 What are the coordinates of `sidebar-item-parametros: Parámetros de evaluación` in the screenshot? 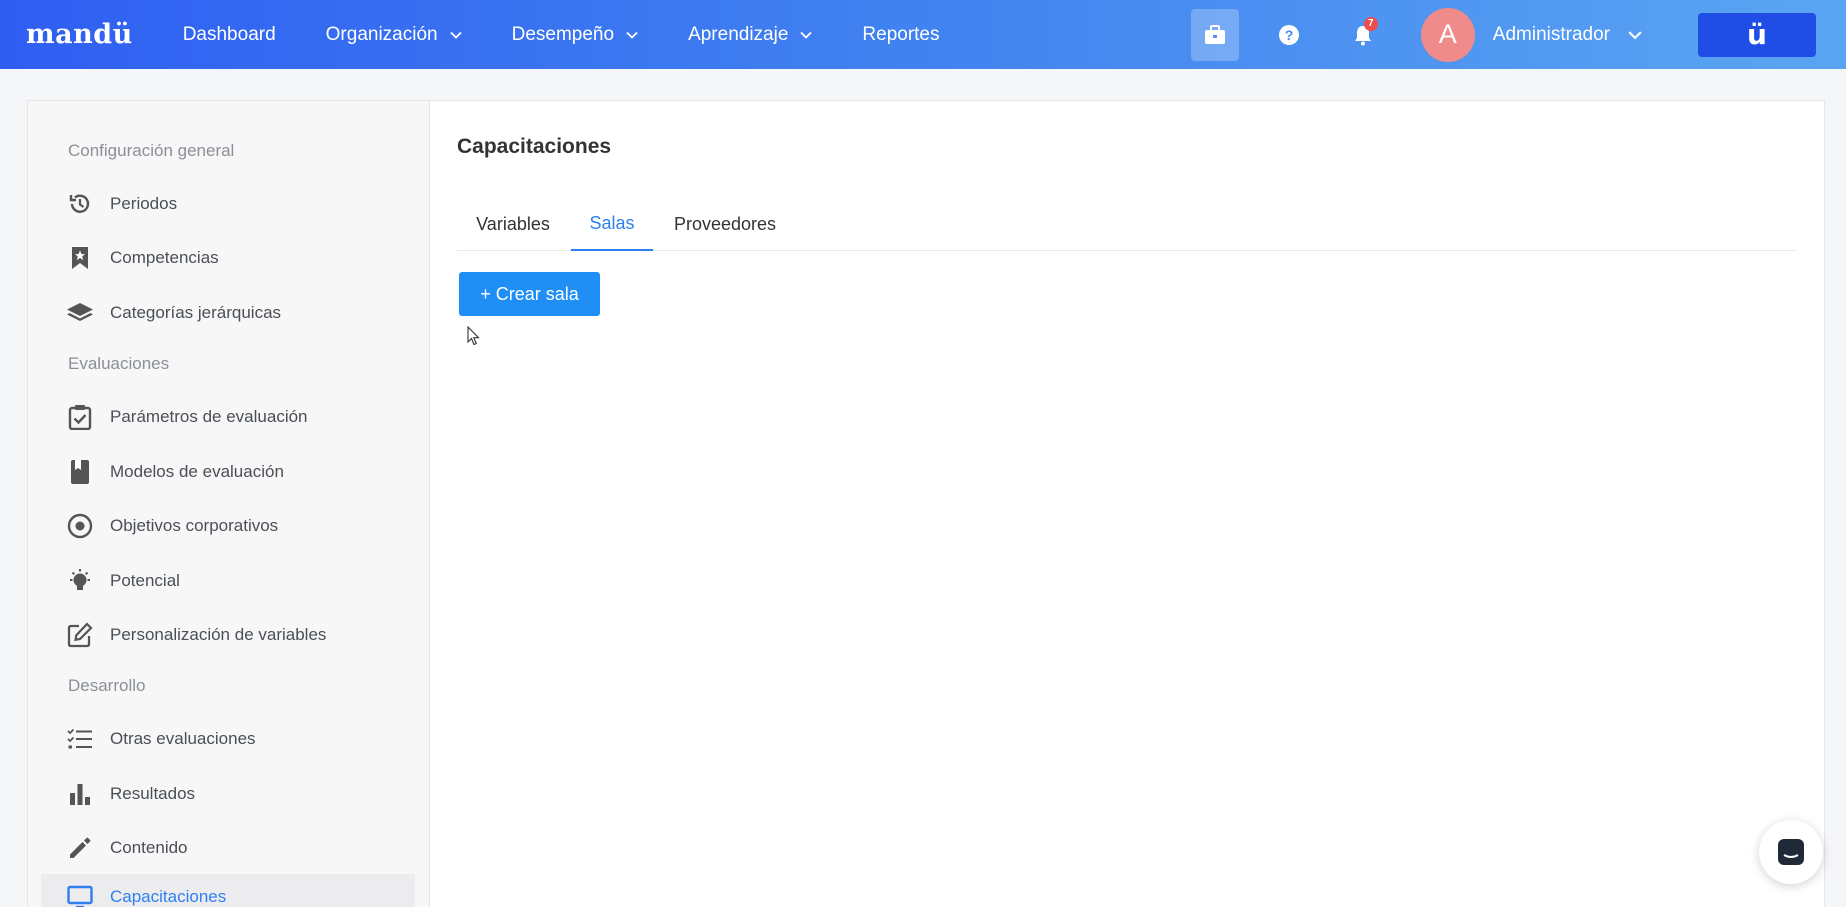 It's located at (228, 417).